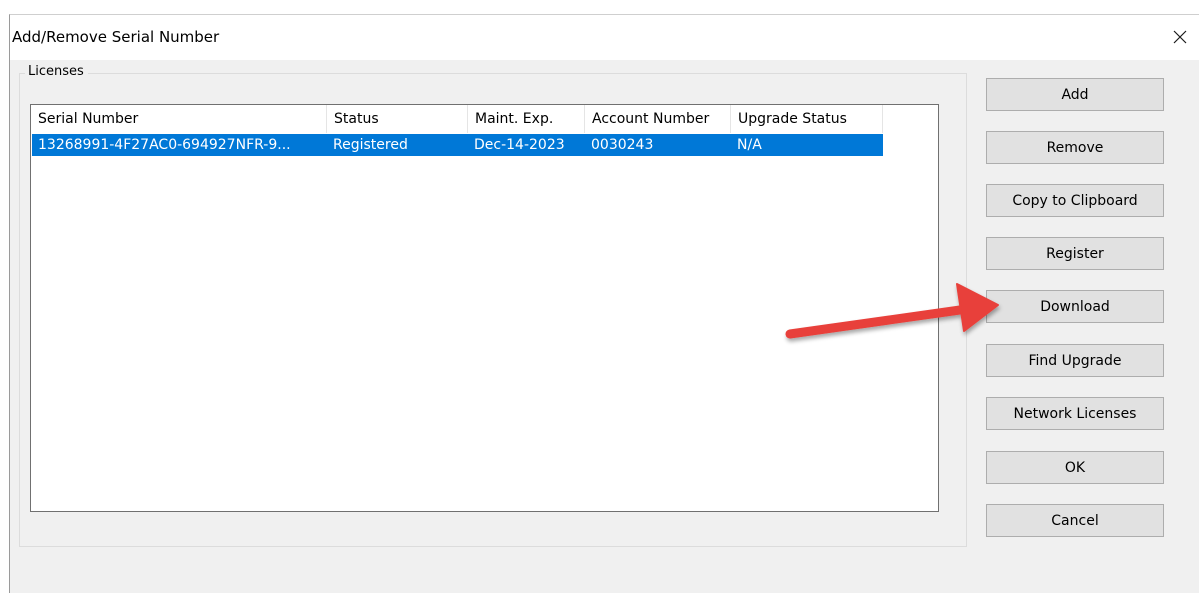 The width and height of the screenshot is (1199, 593). What do you see at coordinates (1075, 94) in the screenshot?
I see `add-button: Add` at bounding box center [1075, 94].